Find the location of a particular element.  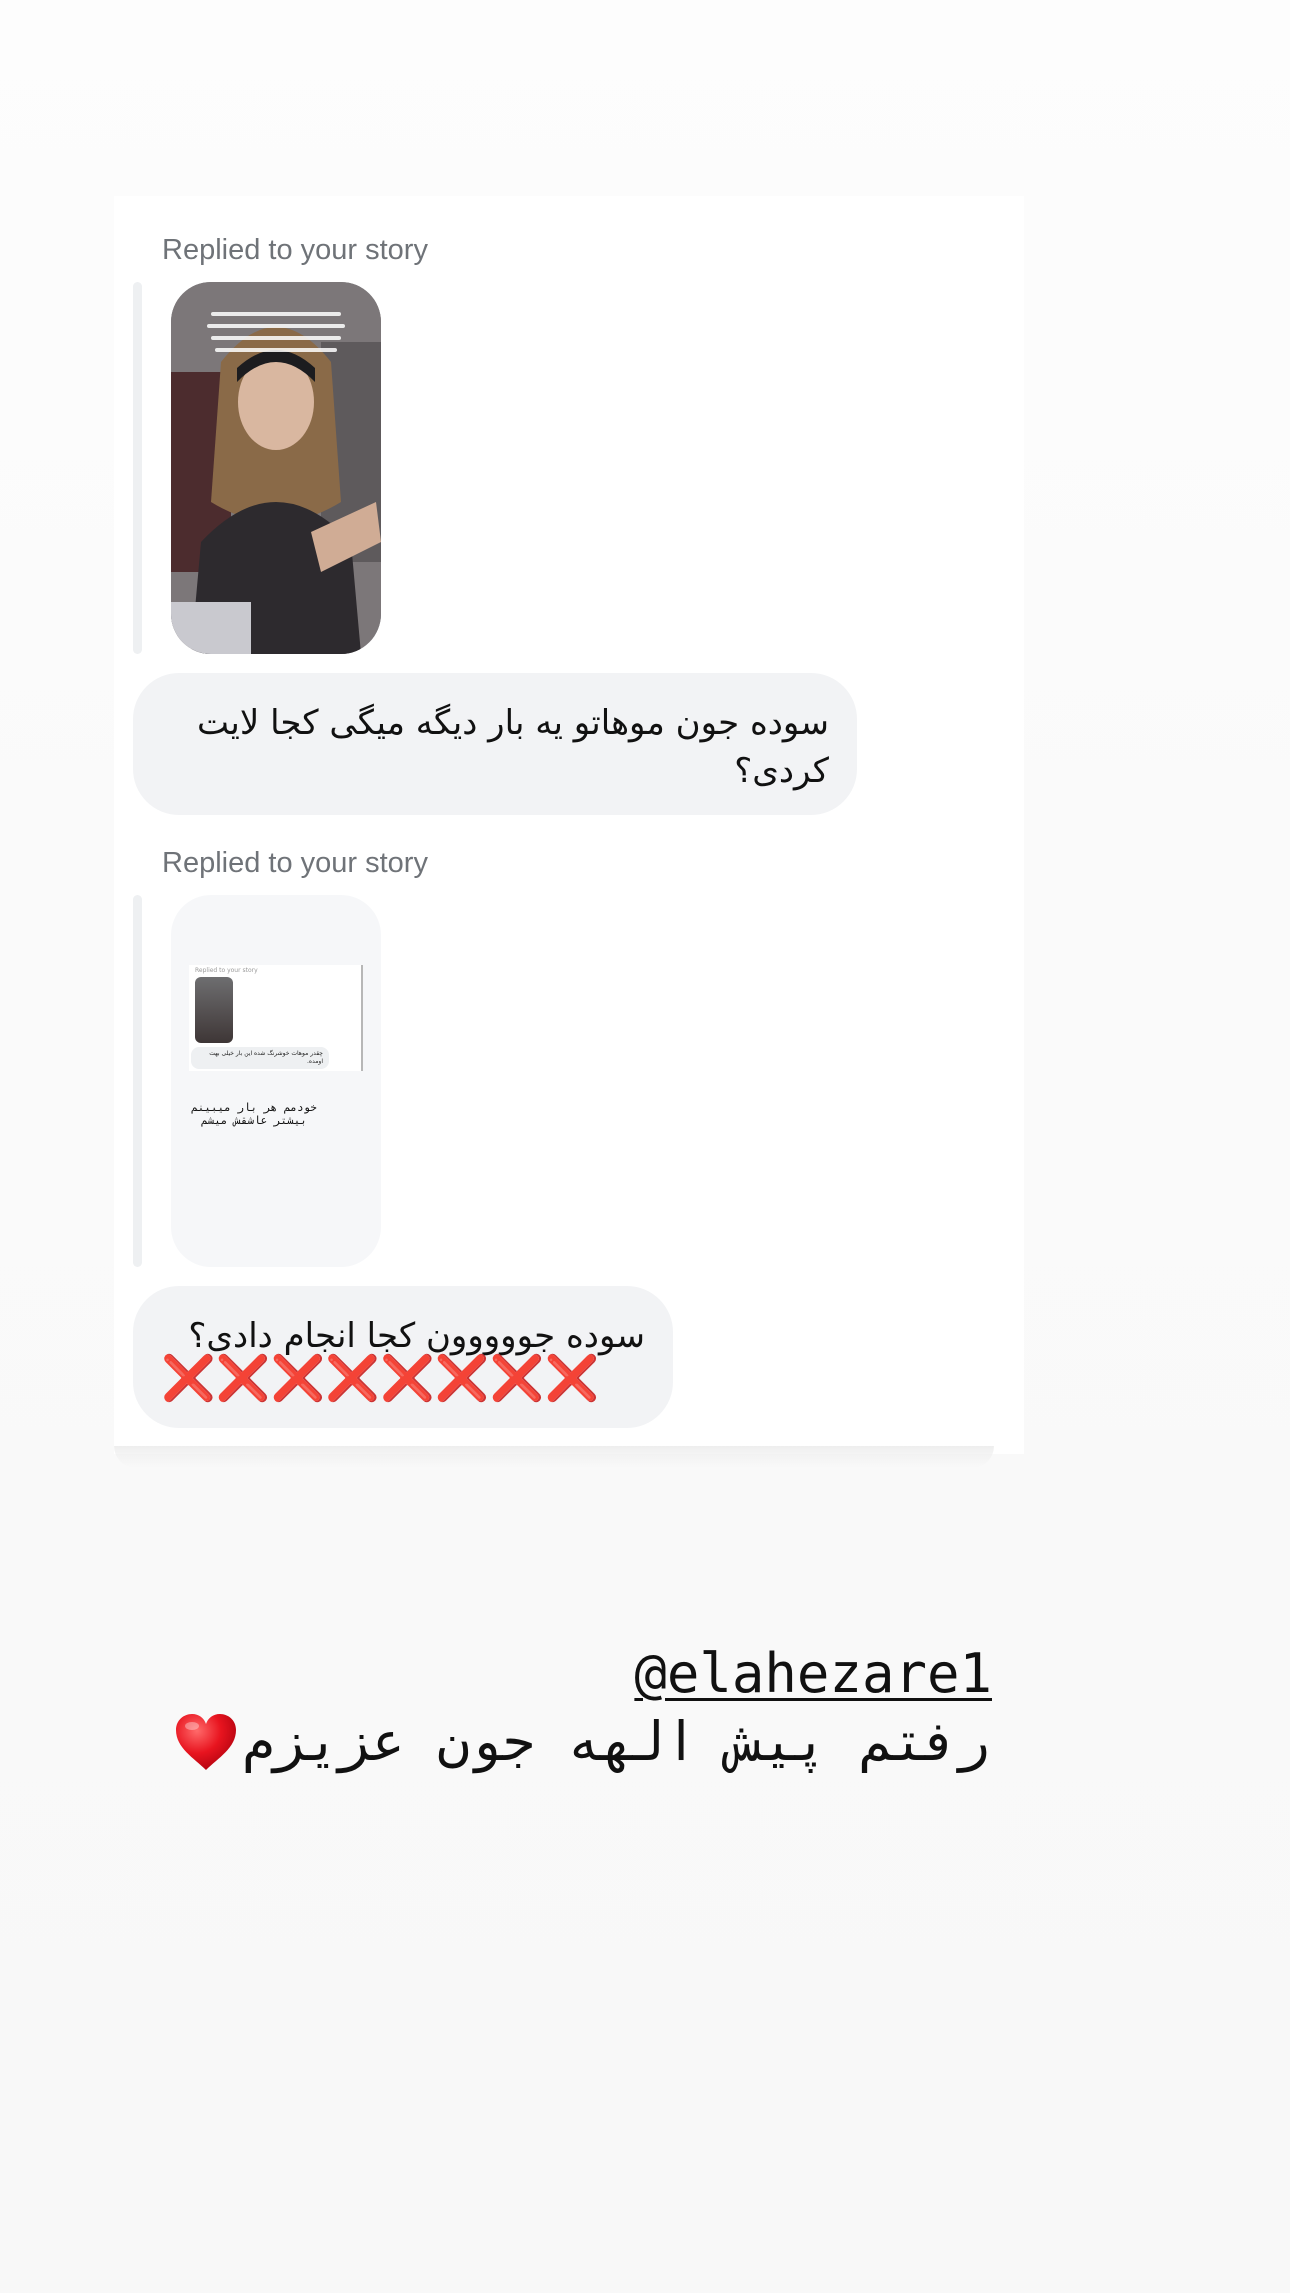

story-photo-illustration is located at coordinates (276, 468).